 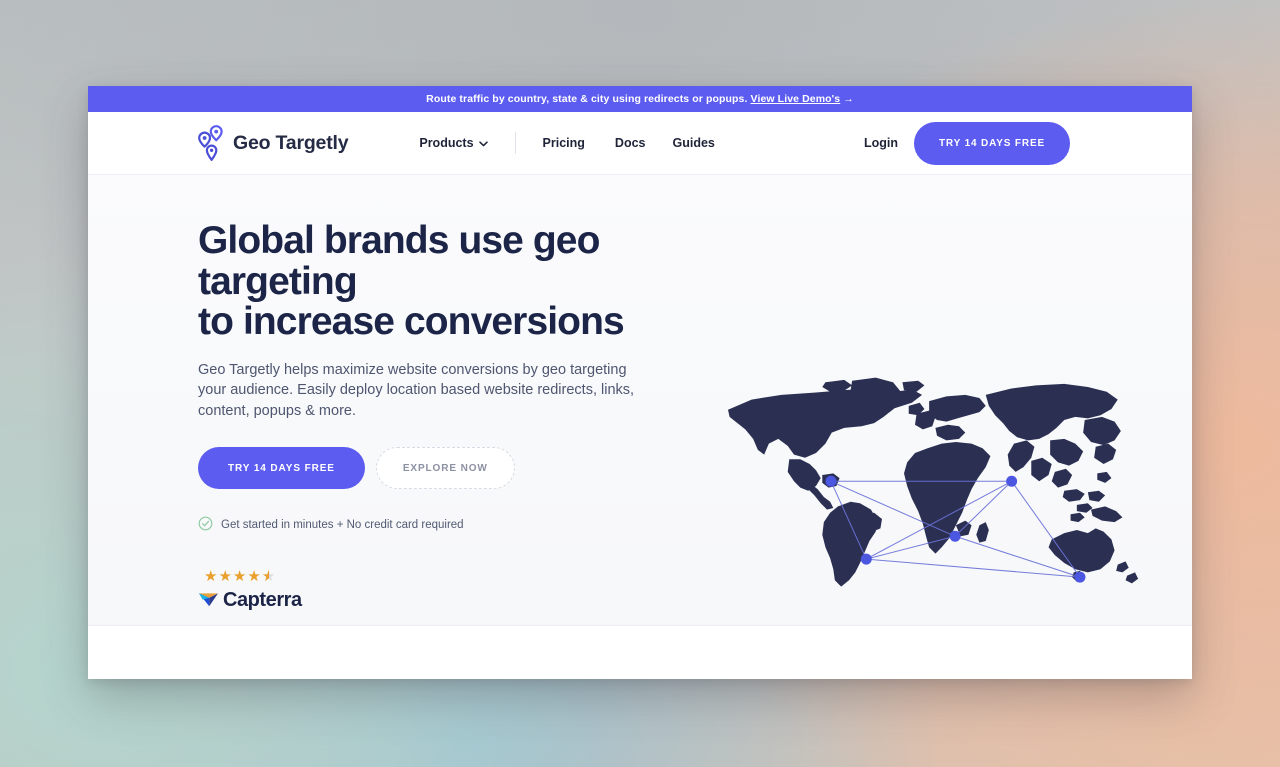 What do you see at coordinates (1080, 577) in the screenshot?
I see `map-node-australia` at bounding box center [1080, 577].